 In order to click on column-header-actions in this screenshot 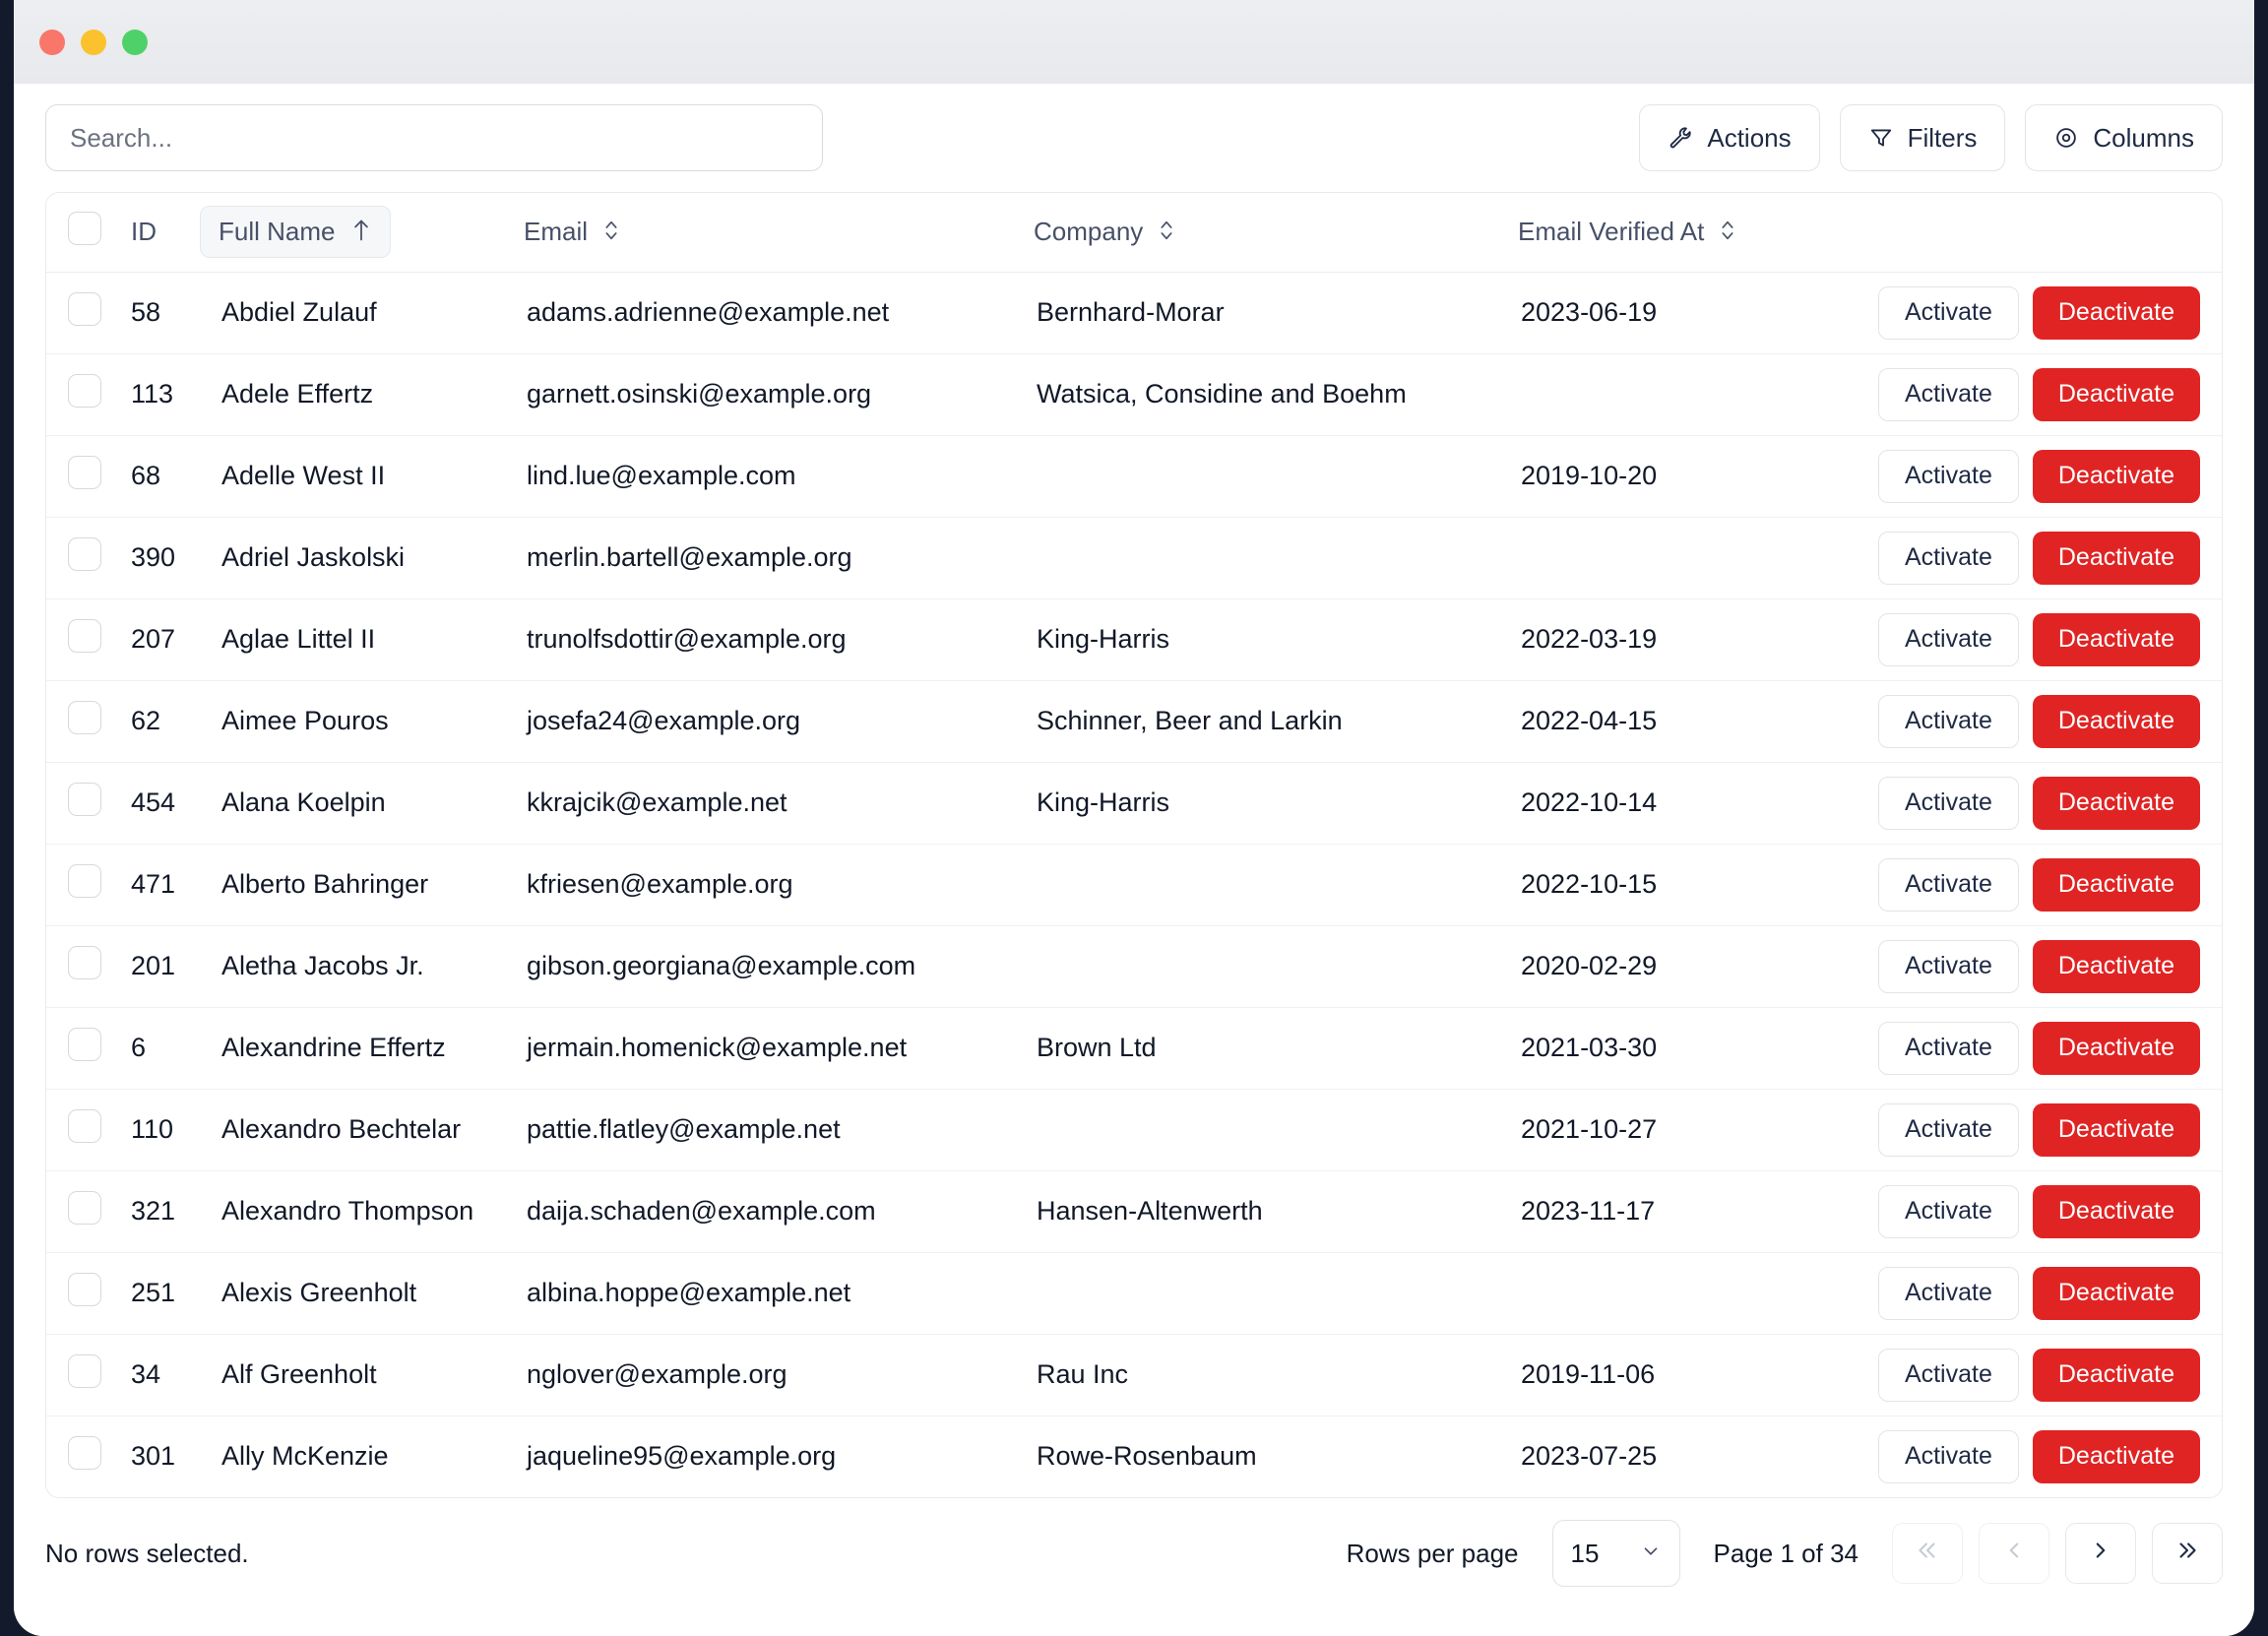, I will do `click(2018, 233)`.